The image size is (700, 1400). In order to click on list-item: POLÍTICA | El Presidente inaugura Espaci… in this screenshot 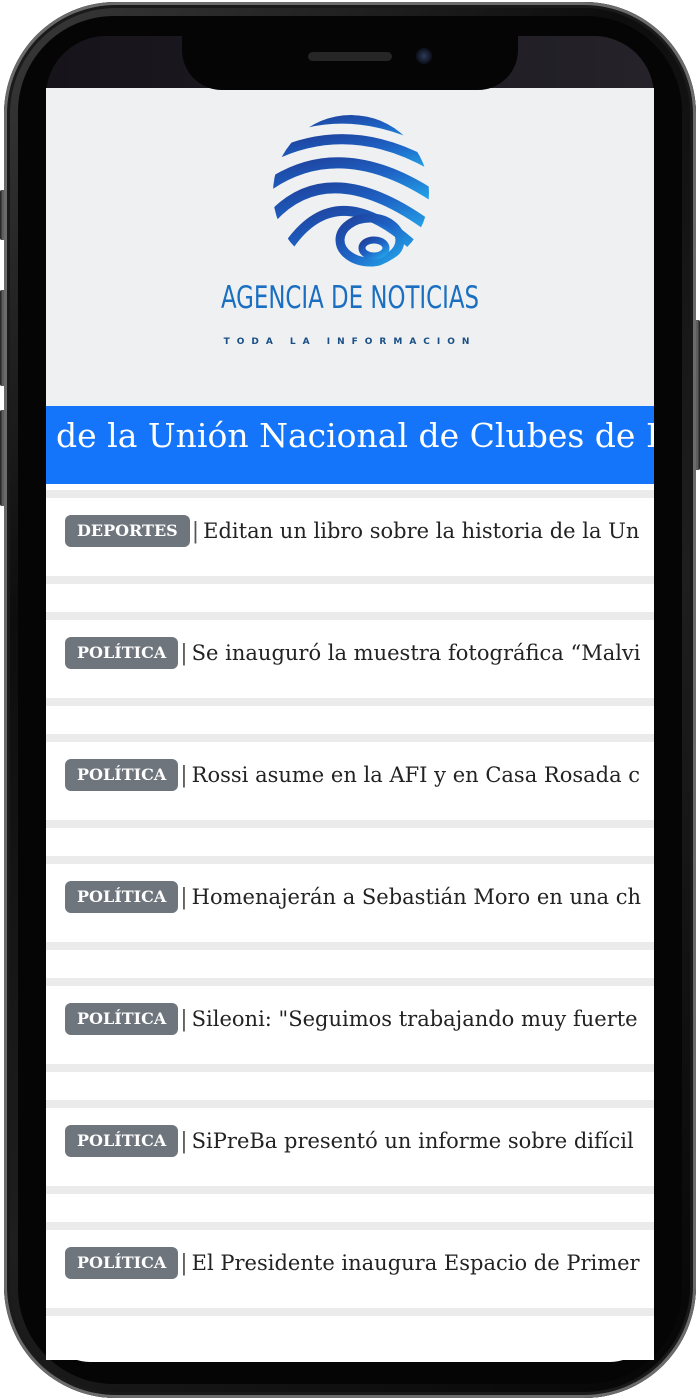, I will do `click(350, 1277)`.